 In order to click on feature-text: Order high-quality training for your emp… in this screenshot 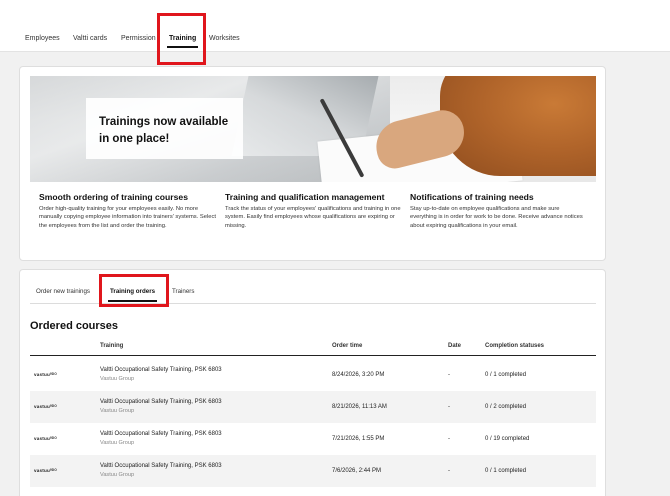, I will do `click(128, 217)`.